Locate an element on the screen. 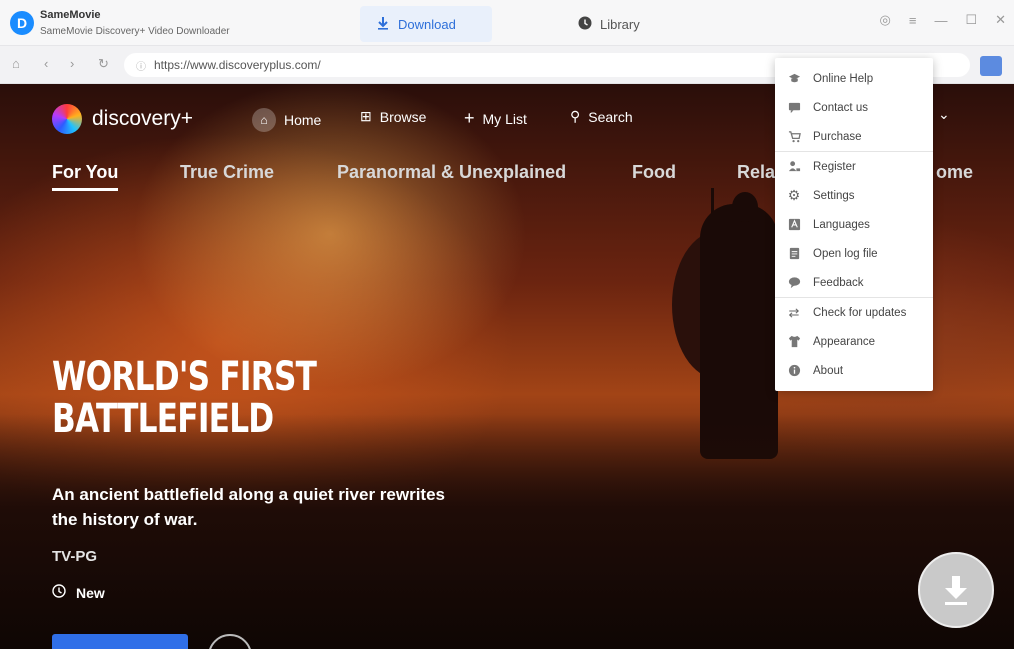 The image size is (1014, 649). url-text: https://www.discoveryplus.com/ is located at coordinates (237, 65).